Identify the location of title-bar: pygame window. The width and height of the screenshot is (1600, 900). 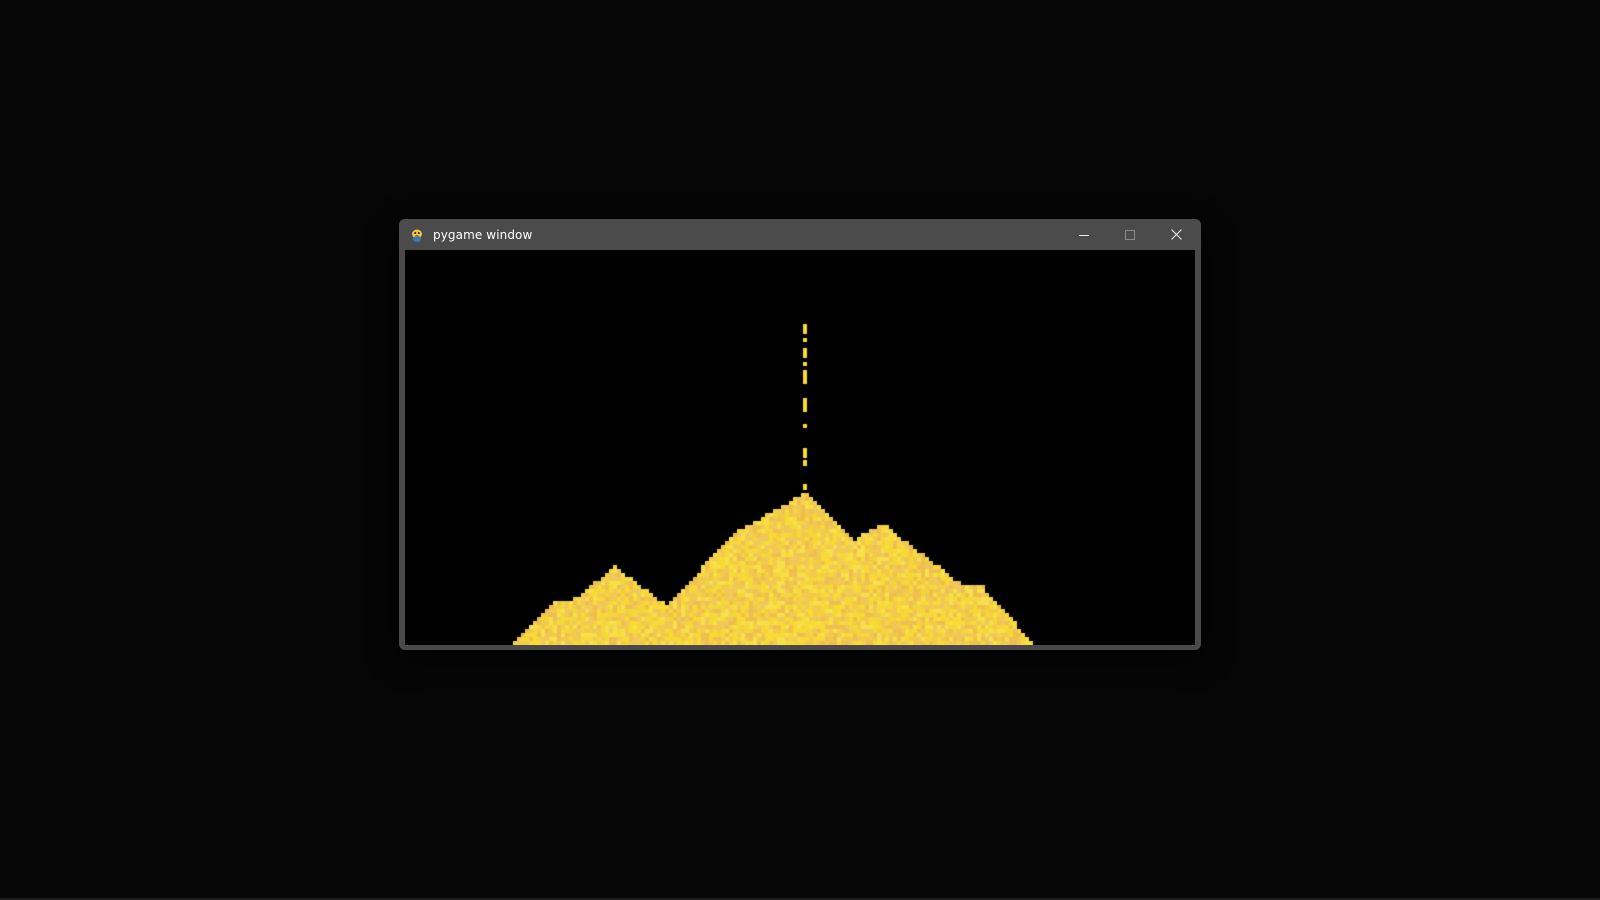
(800, 234).